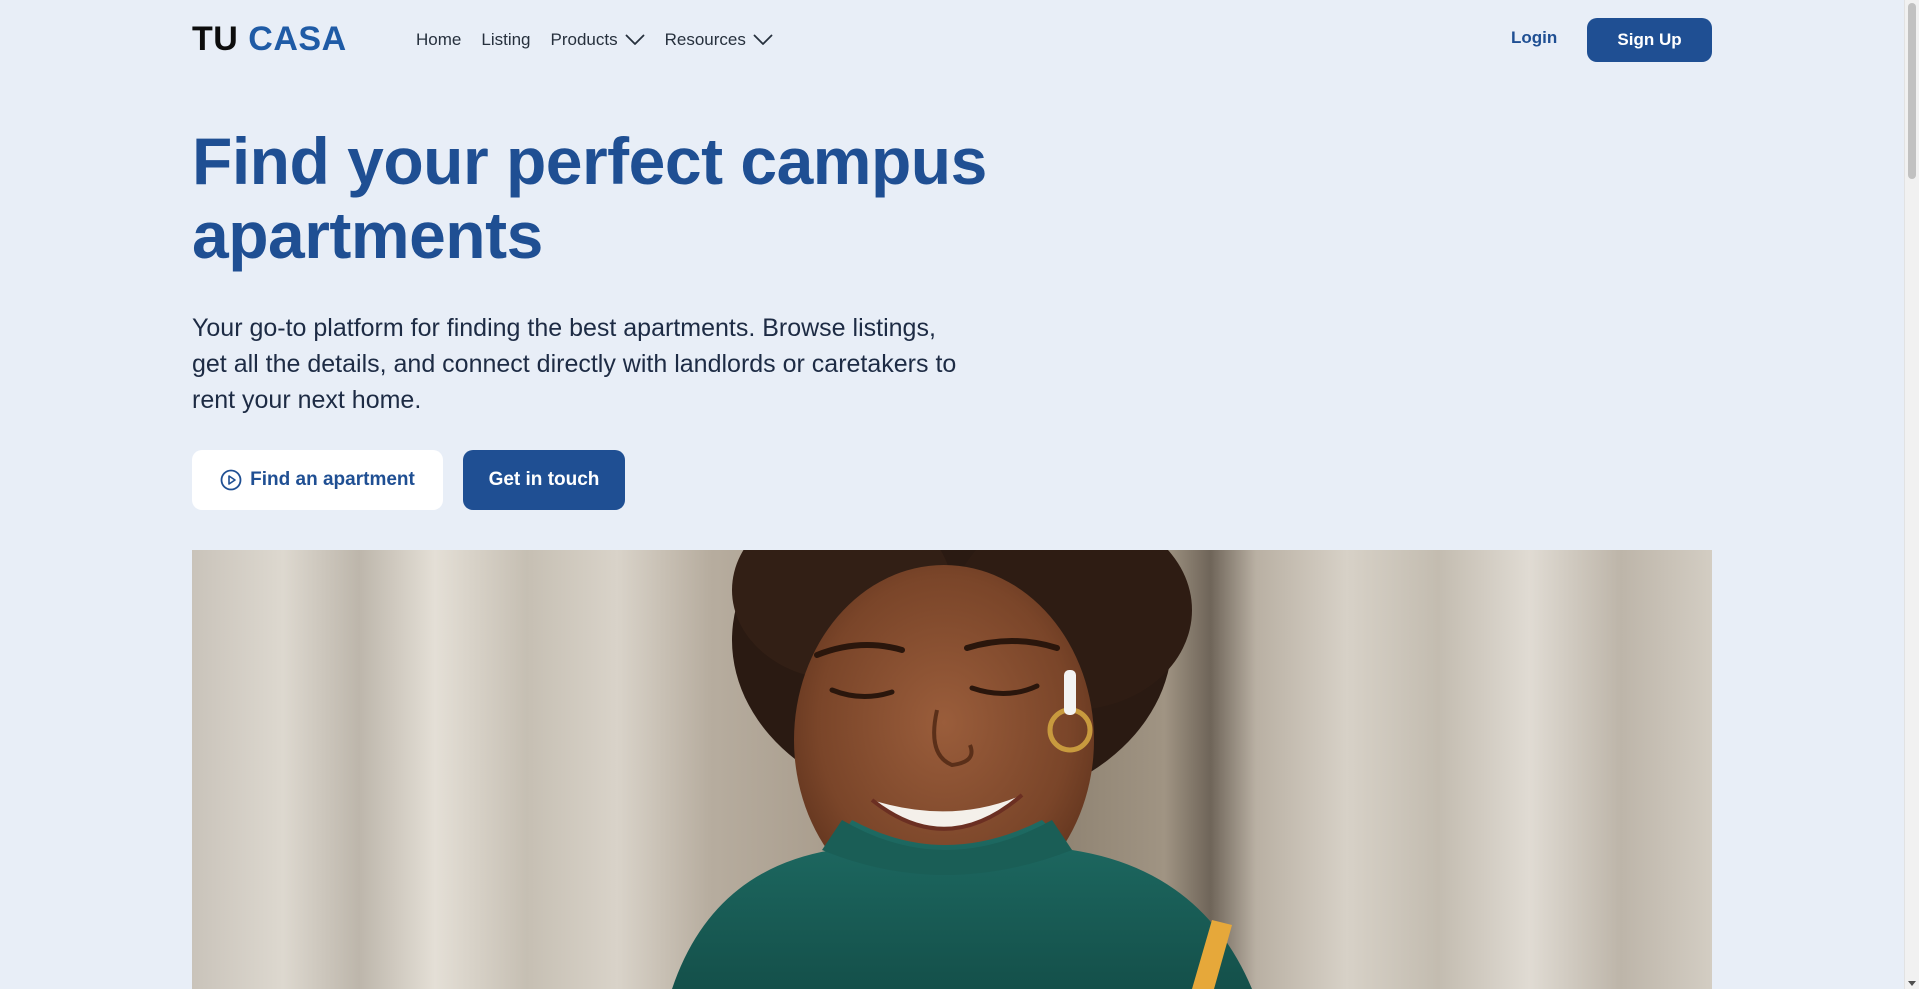  I want to click on hero-title-line1: Find your perfect campus, so click(589, 161).